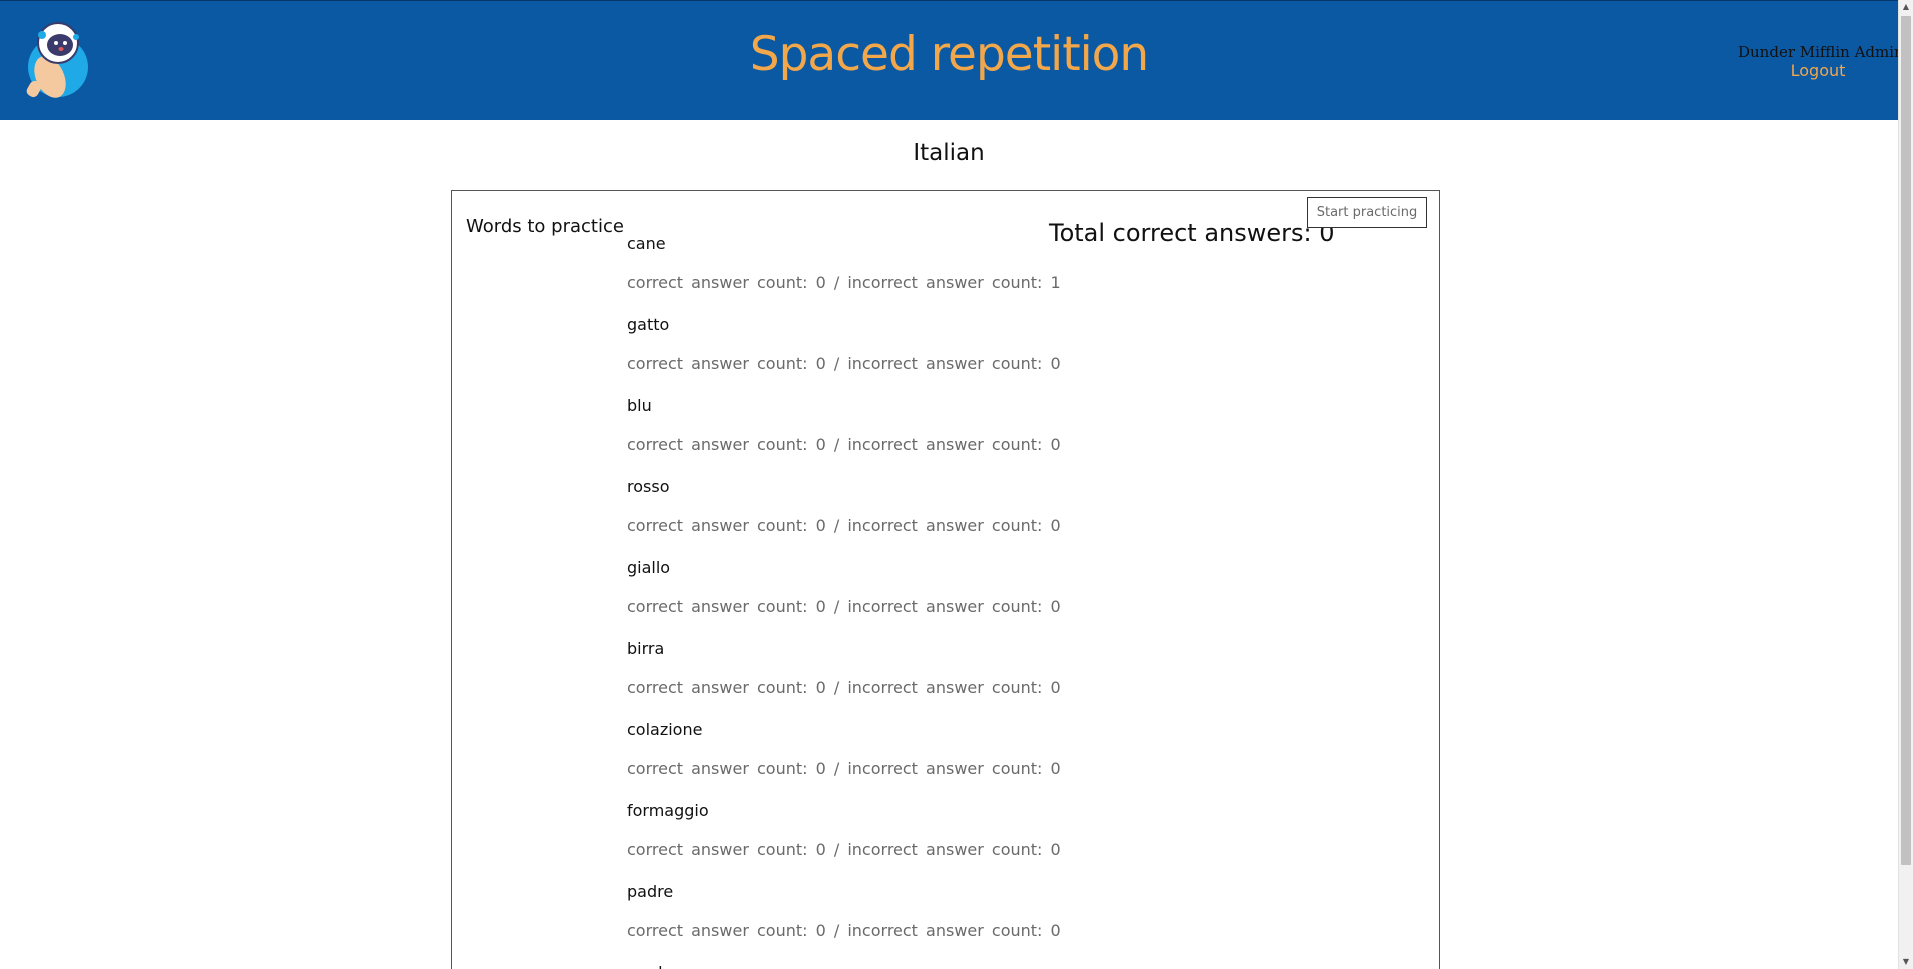 This screenshot has width=1913, height=969. What do you see at coordinates (648, 324) in the screenshot?
I see `word-text: gatto` at bounding box center [648, 324].